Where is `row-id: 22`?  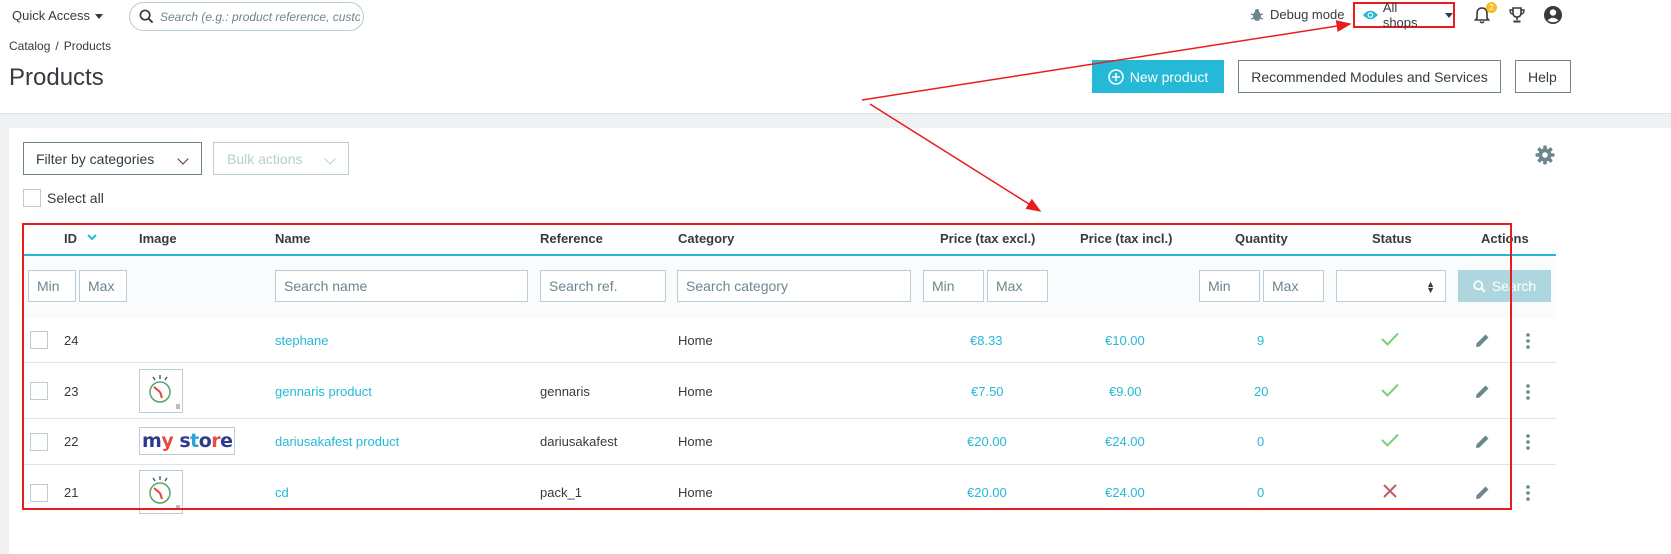
row-id: 22 is located at coordinates (71, 441).